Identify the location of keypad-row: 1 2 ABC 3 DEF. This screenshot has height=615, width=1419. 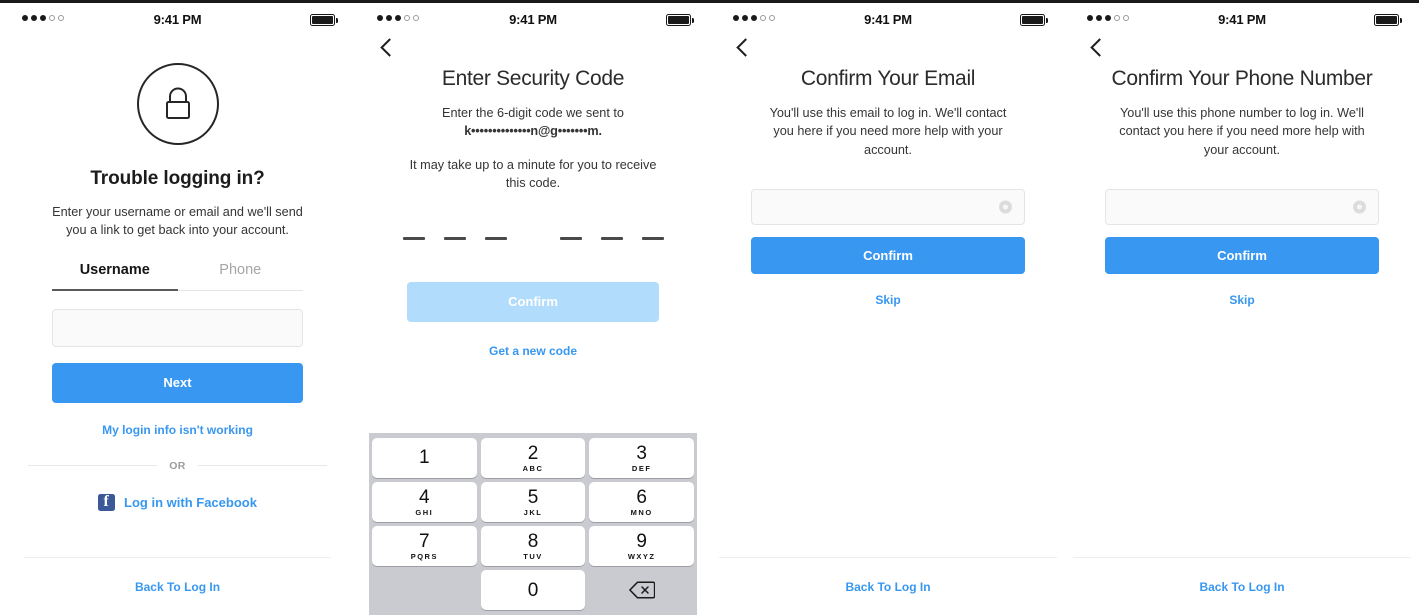
(533, 458).